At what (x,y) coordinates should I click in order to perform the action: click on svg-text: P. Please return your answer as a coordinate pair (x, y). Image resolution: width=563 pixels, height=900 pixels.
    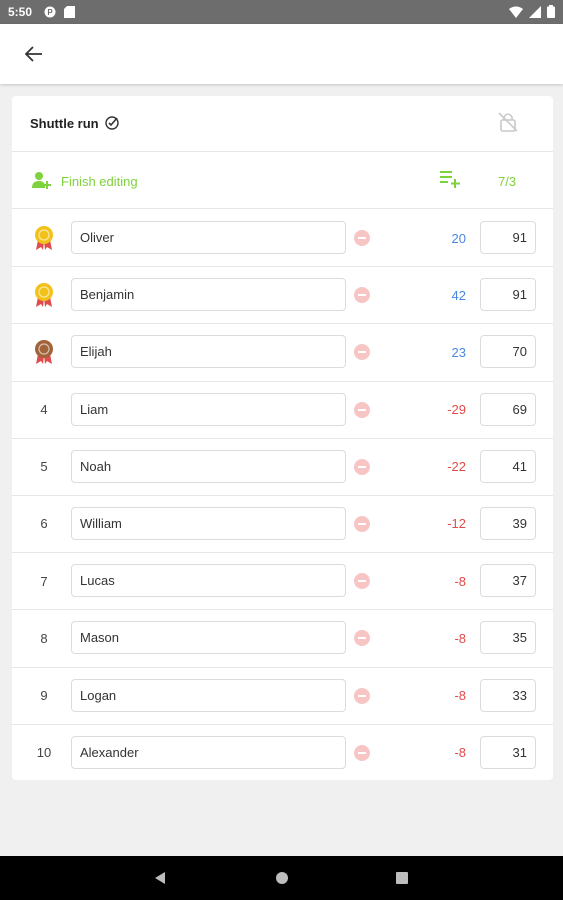
    Looking at the image, I should click on (50, 12).